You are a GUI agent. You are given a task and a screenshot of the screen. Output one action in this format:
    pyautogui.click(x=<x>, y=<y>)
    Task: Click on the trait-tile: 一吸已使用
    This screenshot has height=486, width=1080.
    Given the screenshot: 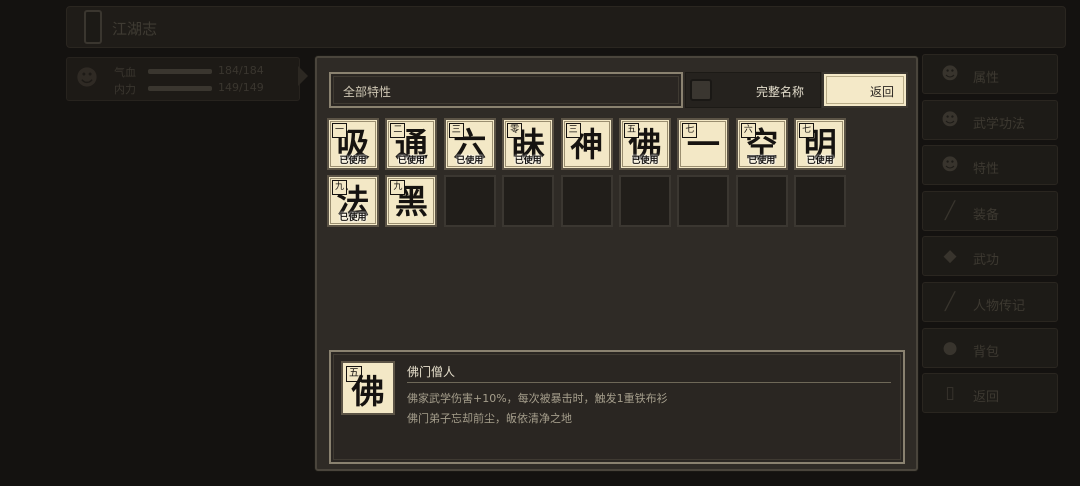 What is the action you would take?
    pyautogui.click(x=353, y=144)
    